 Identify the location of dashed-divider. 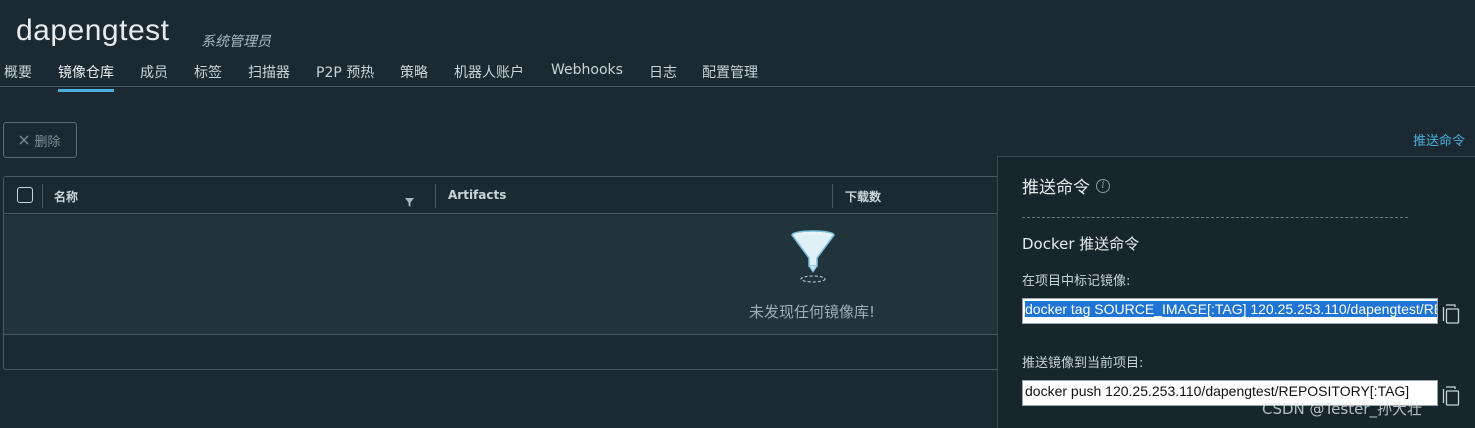
(1215, 217).